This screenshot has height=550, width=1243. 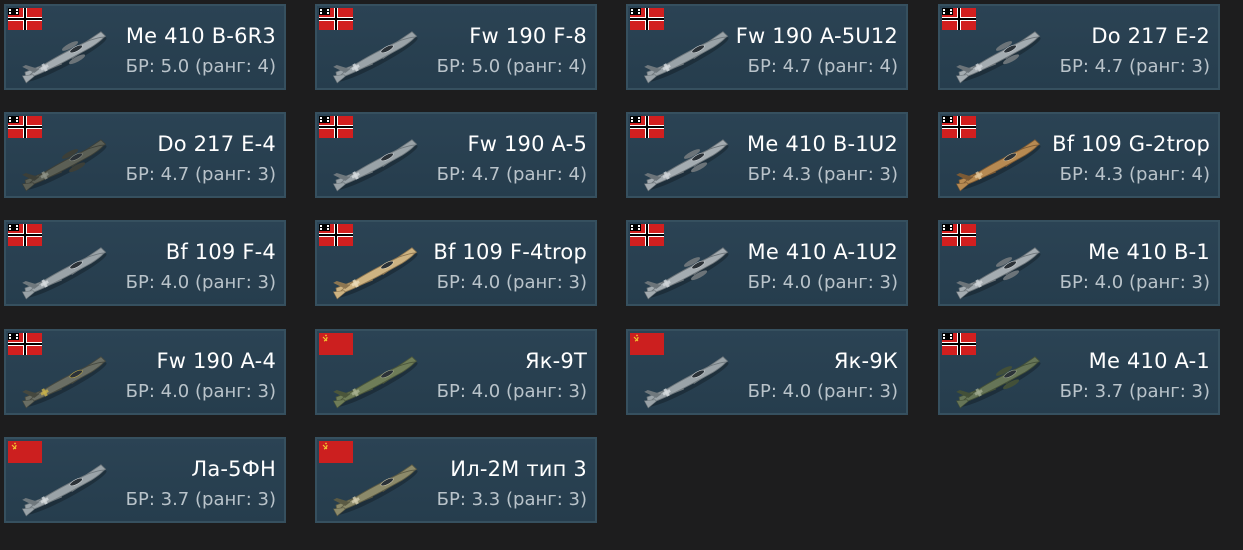 I want to click on vehicle-name: Як-9К, so click(x=865, y=361).